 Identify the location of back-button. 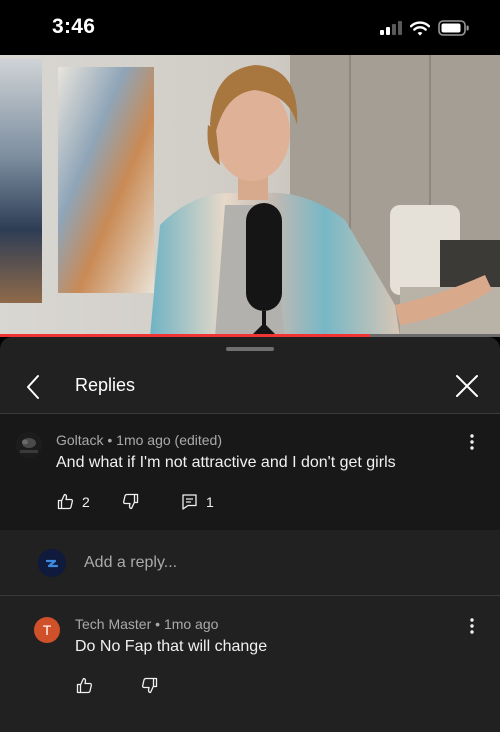
(34, 387).